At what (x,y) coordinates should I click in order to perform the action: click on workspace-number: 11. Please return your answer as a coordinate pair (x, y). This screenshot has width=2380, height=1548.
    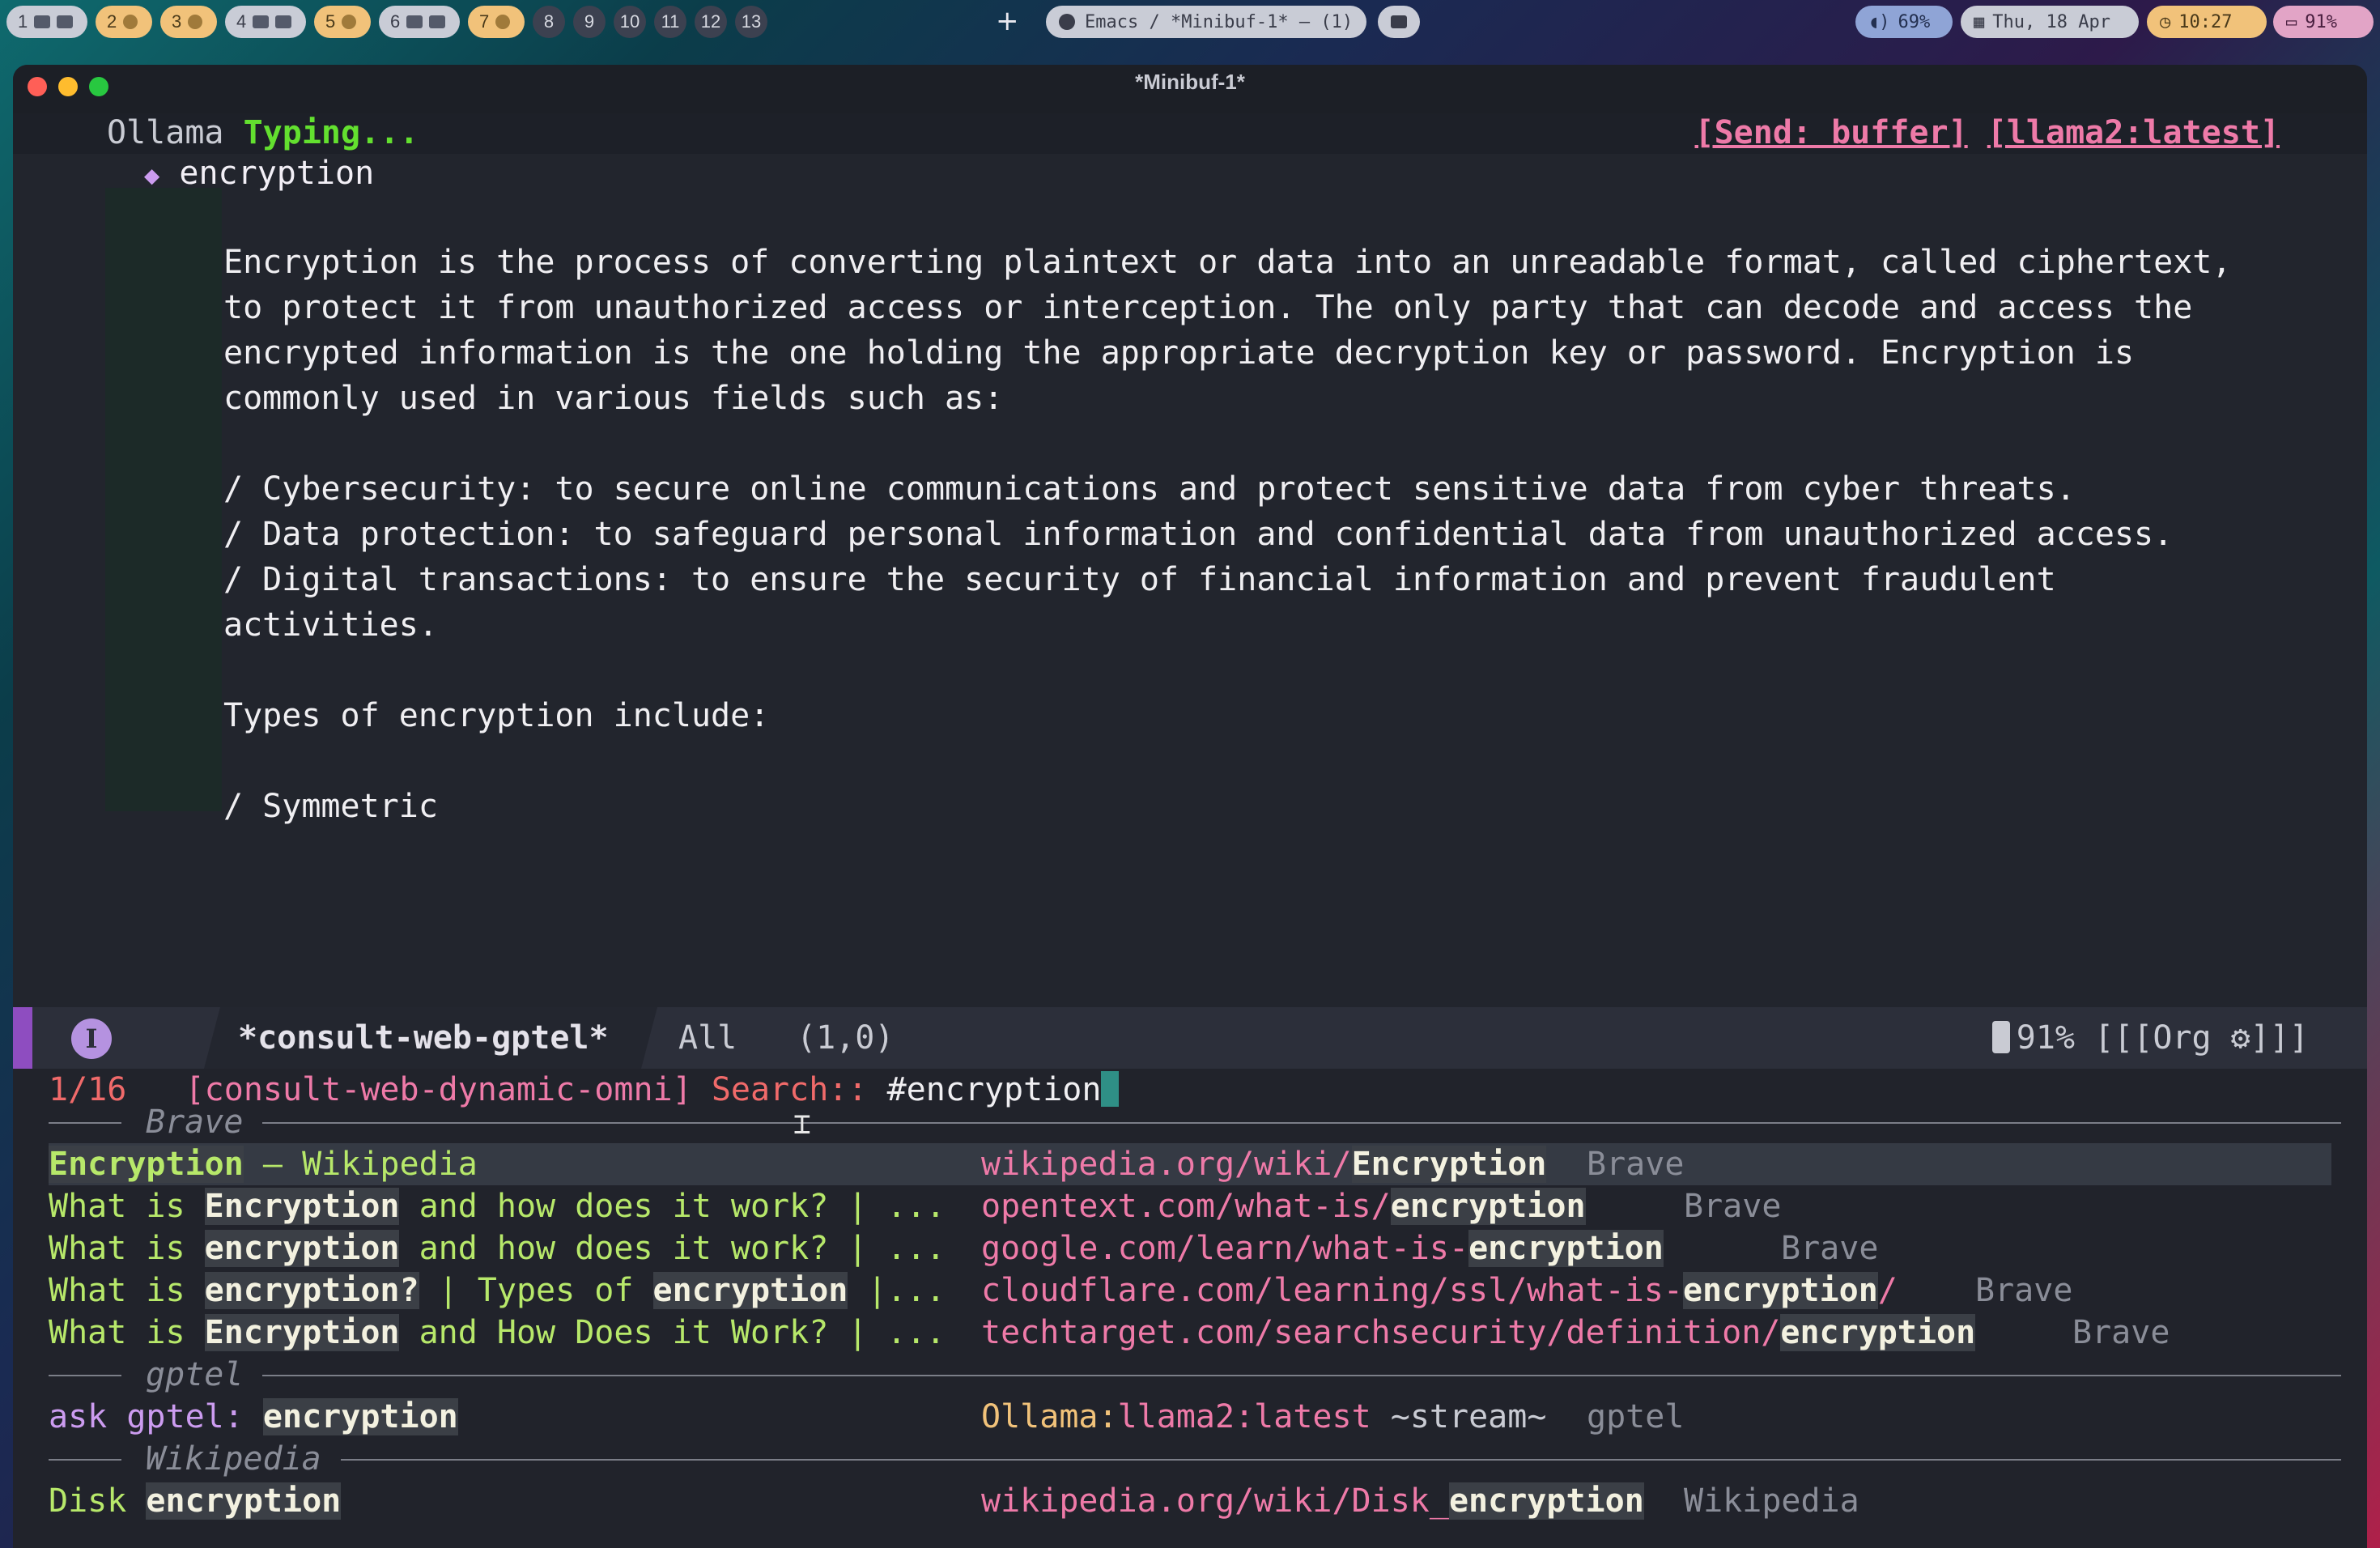
    Looking at the image, I should click on (670, 22).